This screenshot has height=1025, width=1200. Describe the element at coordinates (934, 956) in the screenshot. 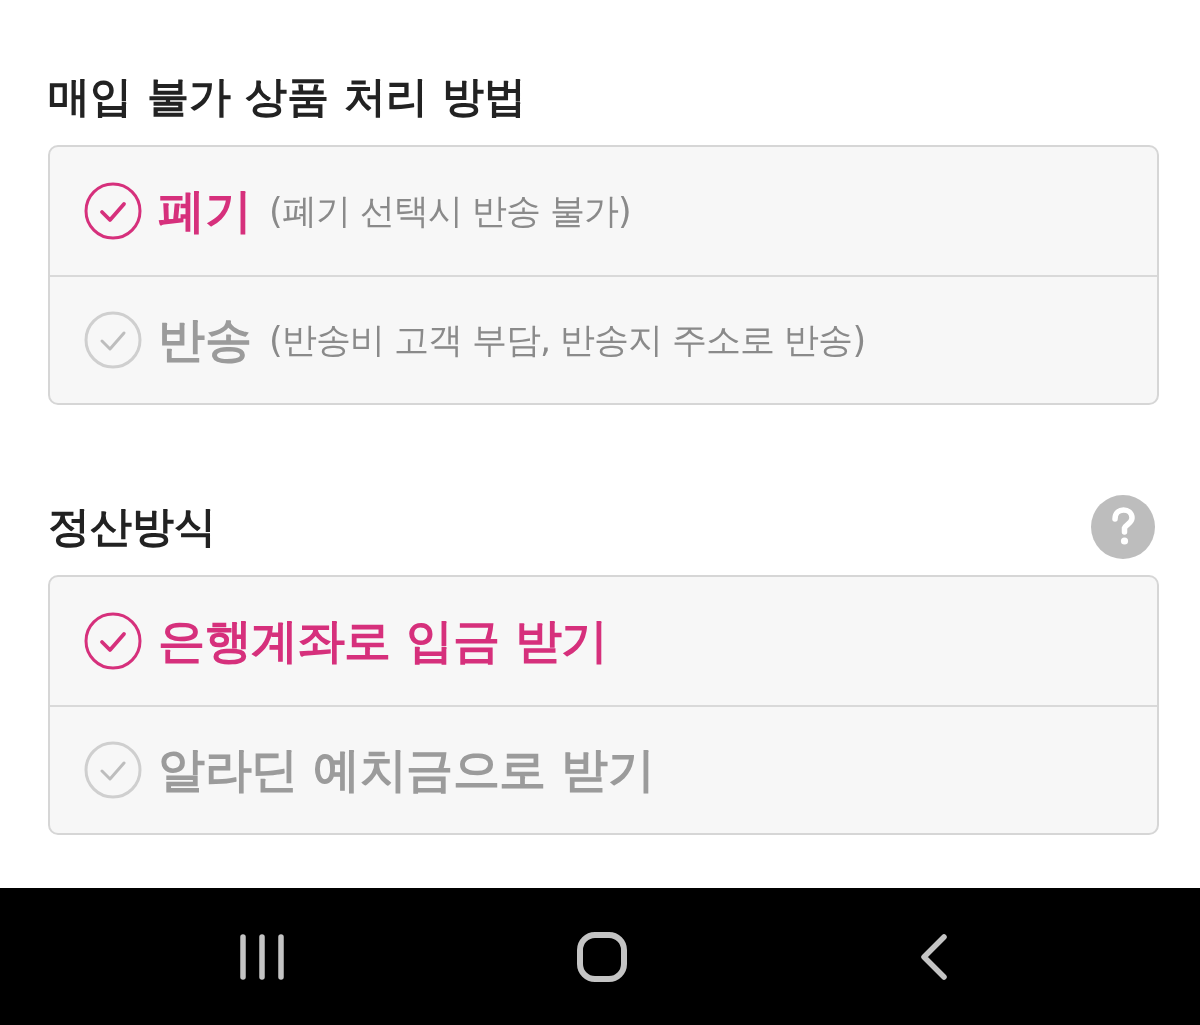

I see `back-icon` at that location.